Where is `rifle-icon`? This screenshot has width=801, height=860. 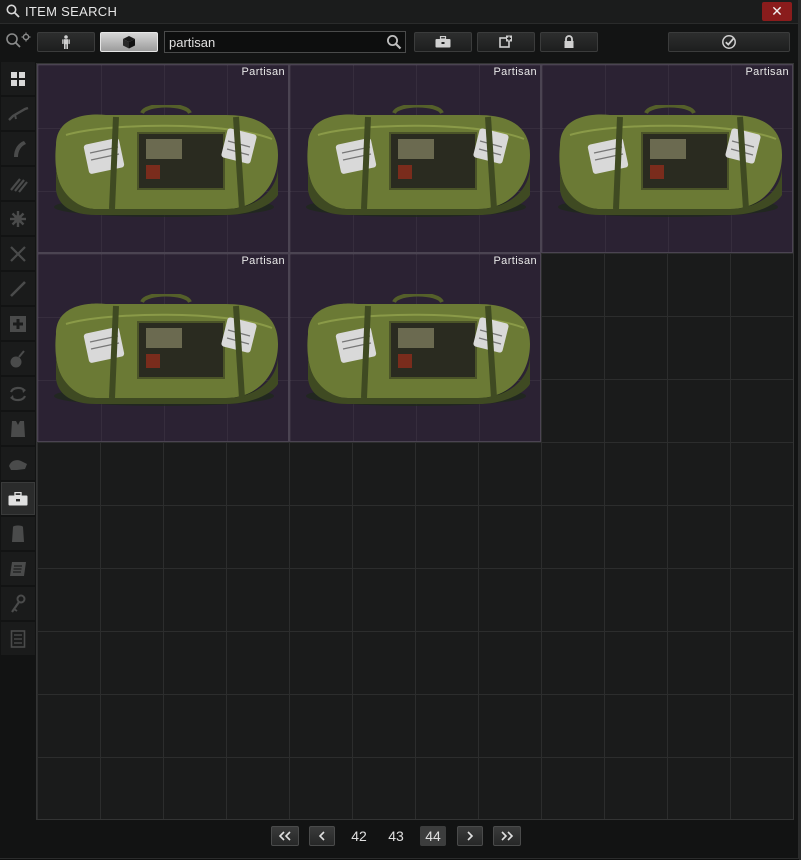
rifle-icon is located at coordinates (18, 113).